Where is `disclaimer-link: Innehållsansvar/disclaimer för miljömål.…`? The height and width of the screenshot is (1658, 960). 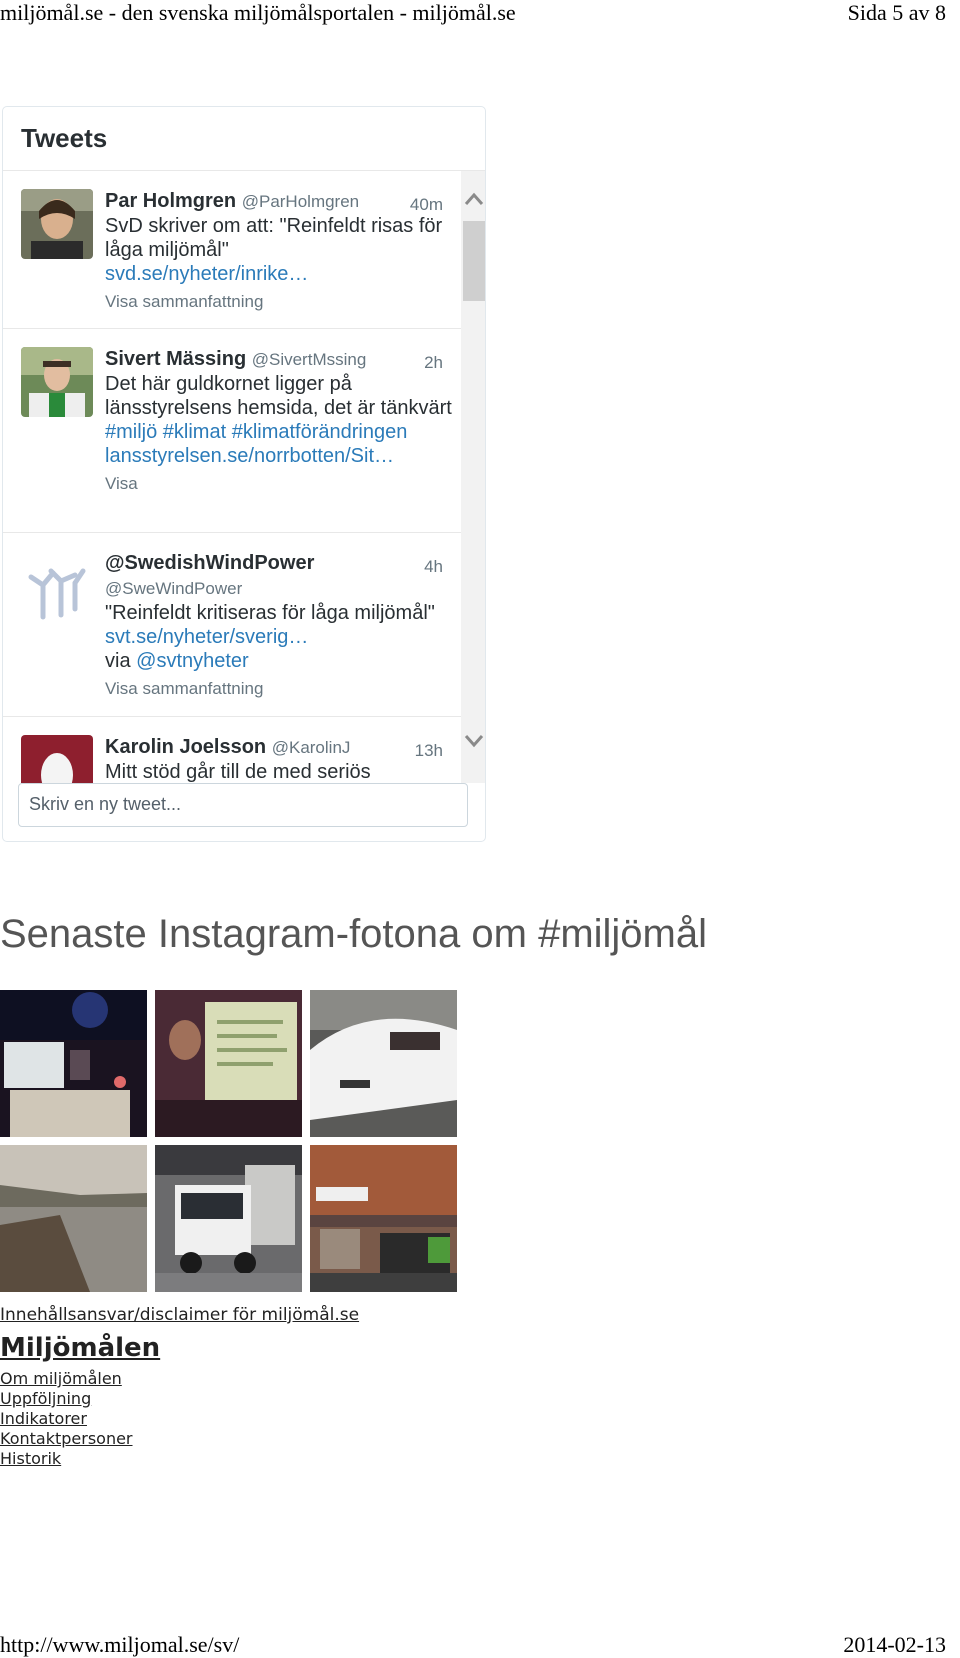
disclaimer-link: Innehållsansvar/disclaimer för miljömål.… is located at coordinates (179, 1315).